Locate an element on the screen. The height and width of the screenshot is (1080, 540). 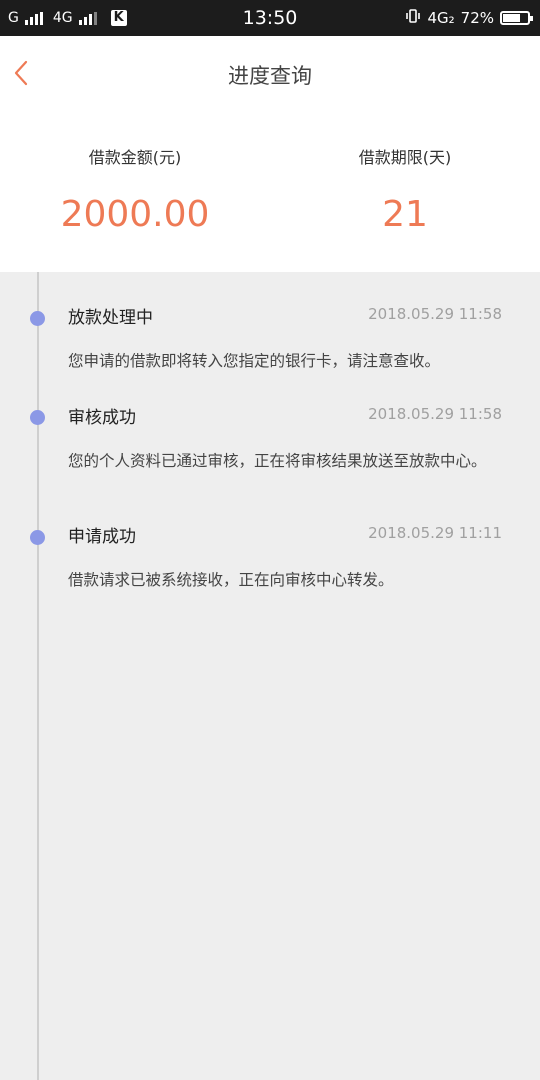
status-right: 4G₂ 72% is located at coordinates (469, 18).